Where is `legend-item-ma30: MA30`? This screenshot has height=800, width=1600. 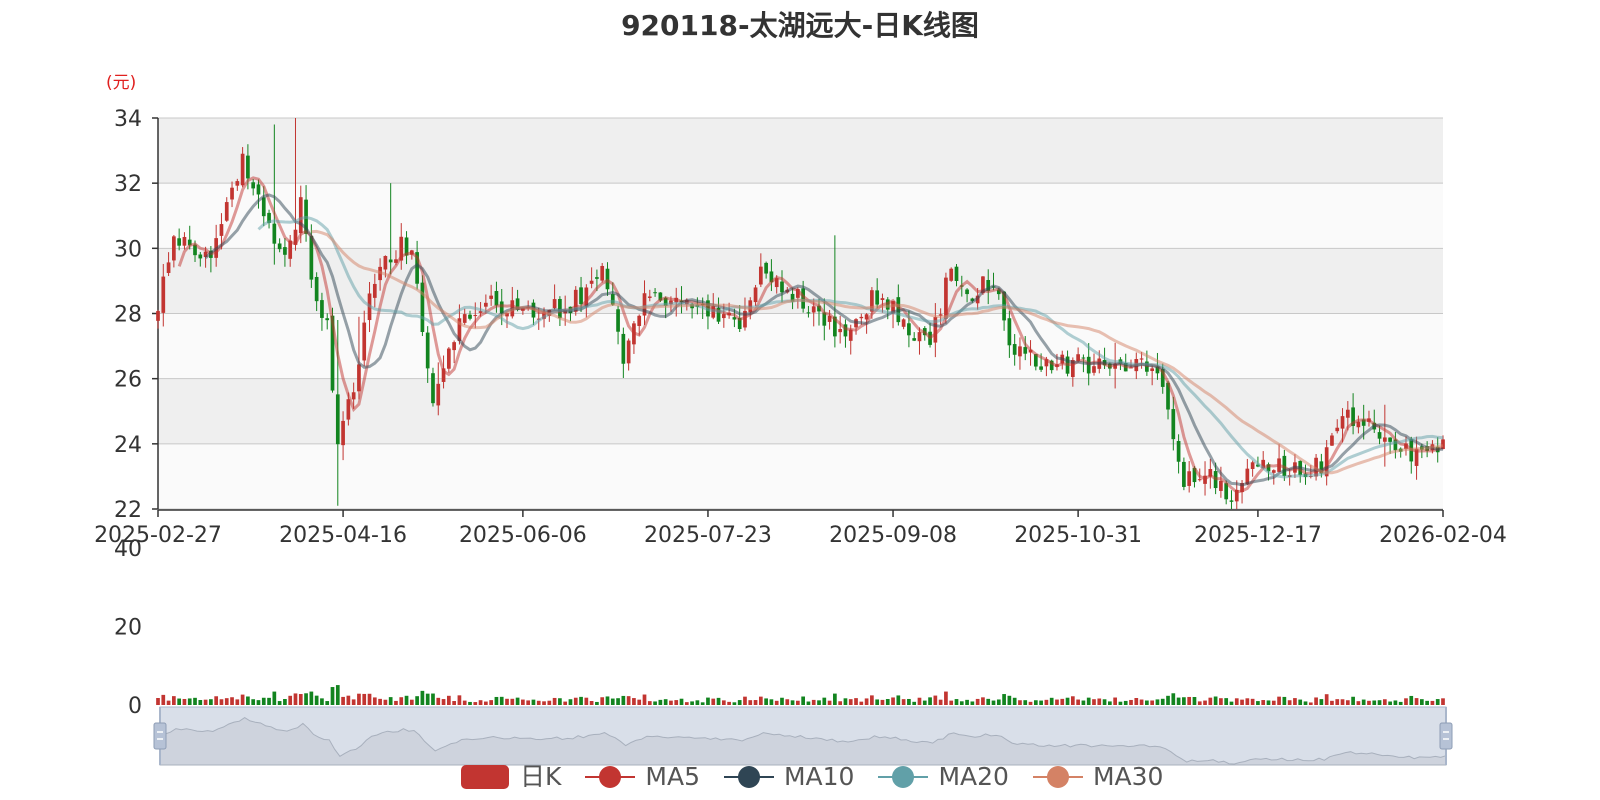
legend-item-ma30: MA30 is located at coordinates (1098, 776).